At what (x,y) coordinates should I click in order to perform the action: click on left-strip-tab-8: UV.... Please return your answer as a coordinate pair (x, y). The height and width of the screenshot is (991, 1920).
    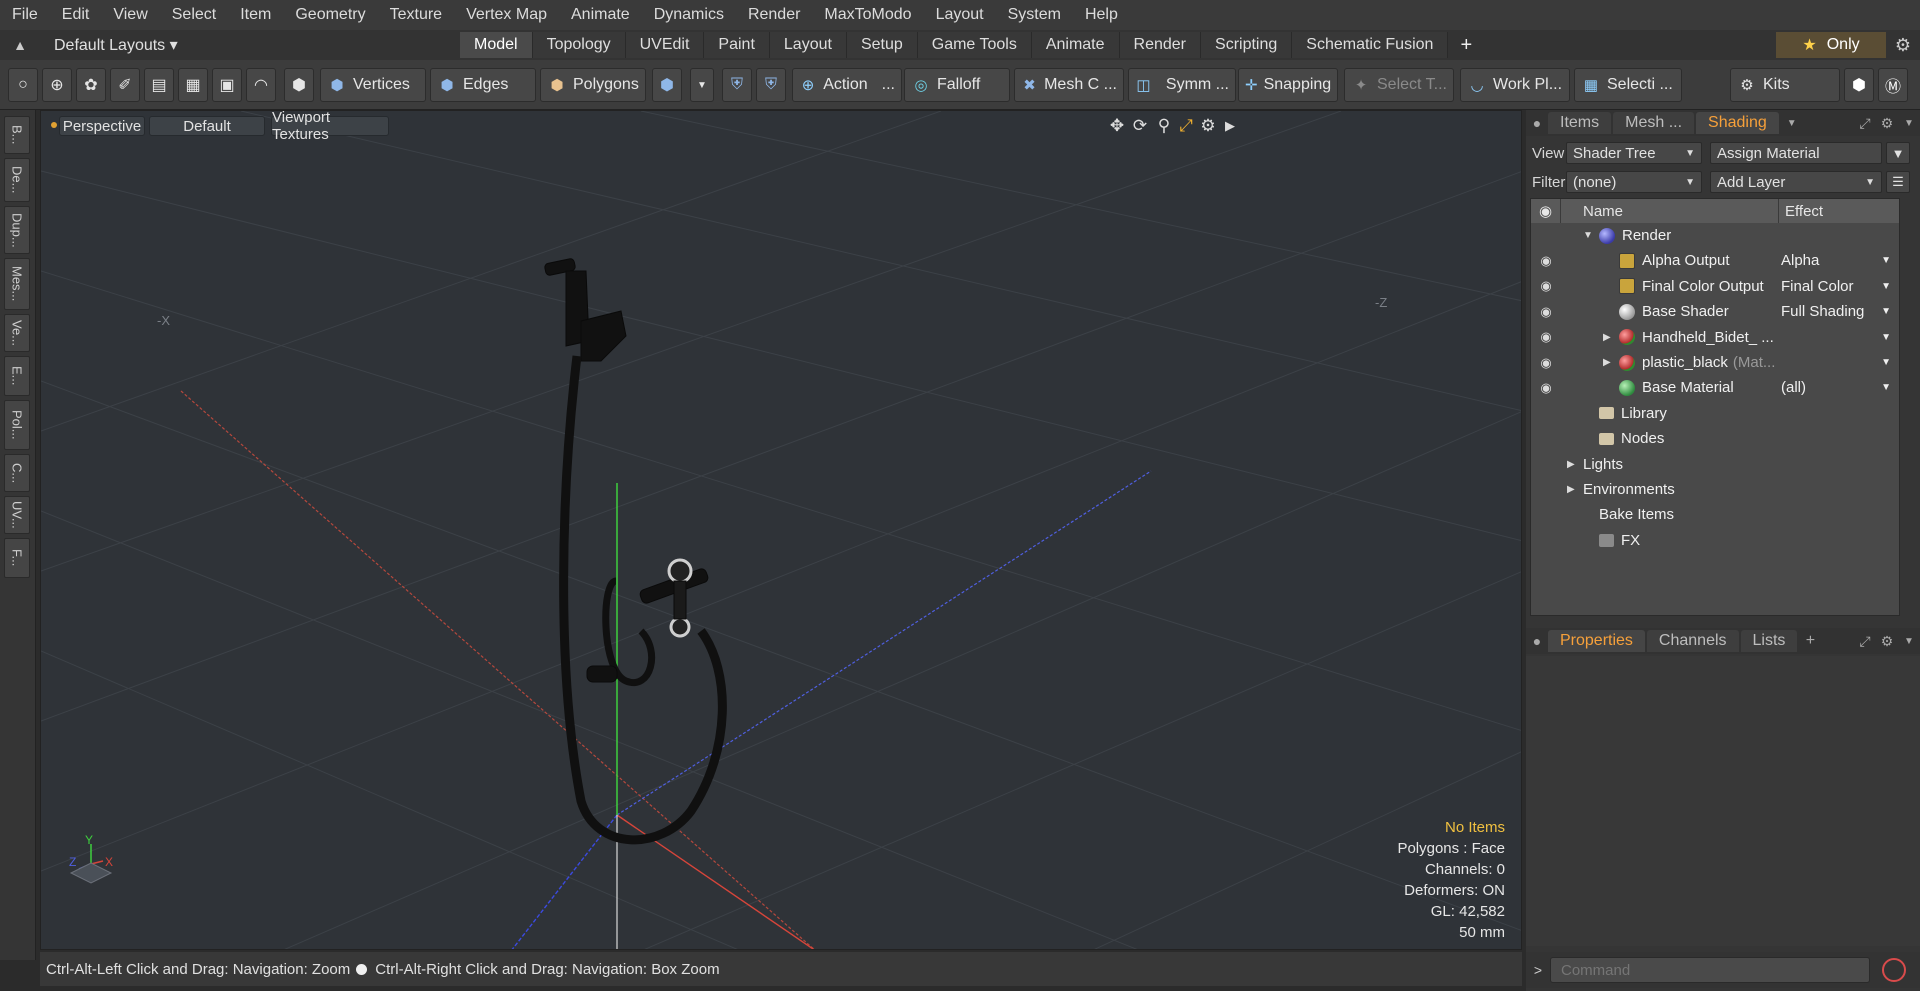
    Looking at the image, I should click on (17, 515).